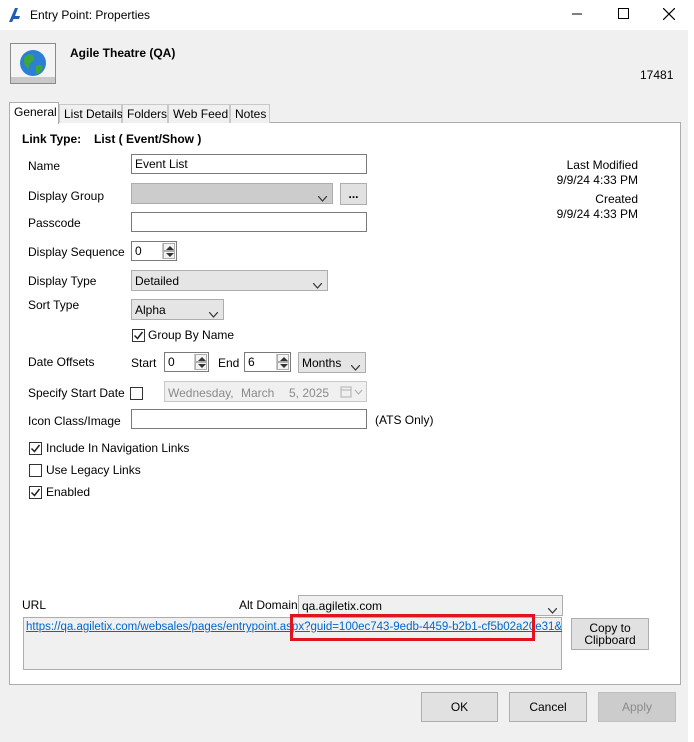 This screenshot has width=694, height=742. I want to click on group-by-name-checkbox, so click(138, 335).